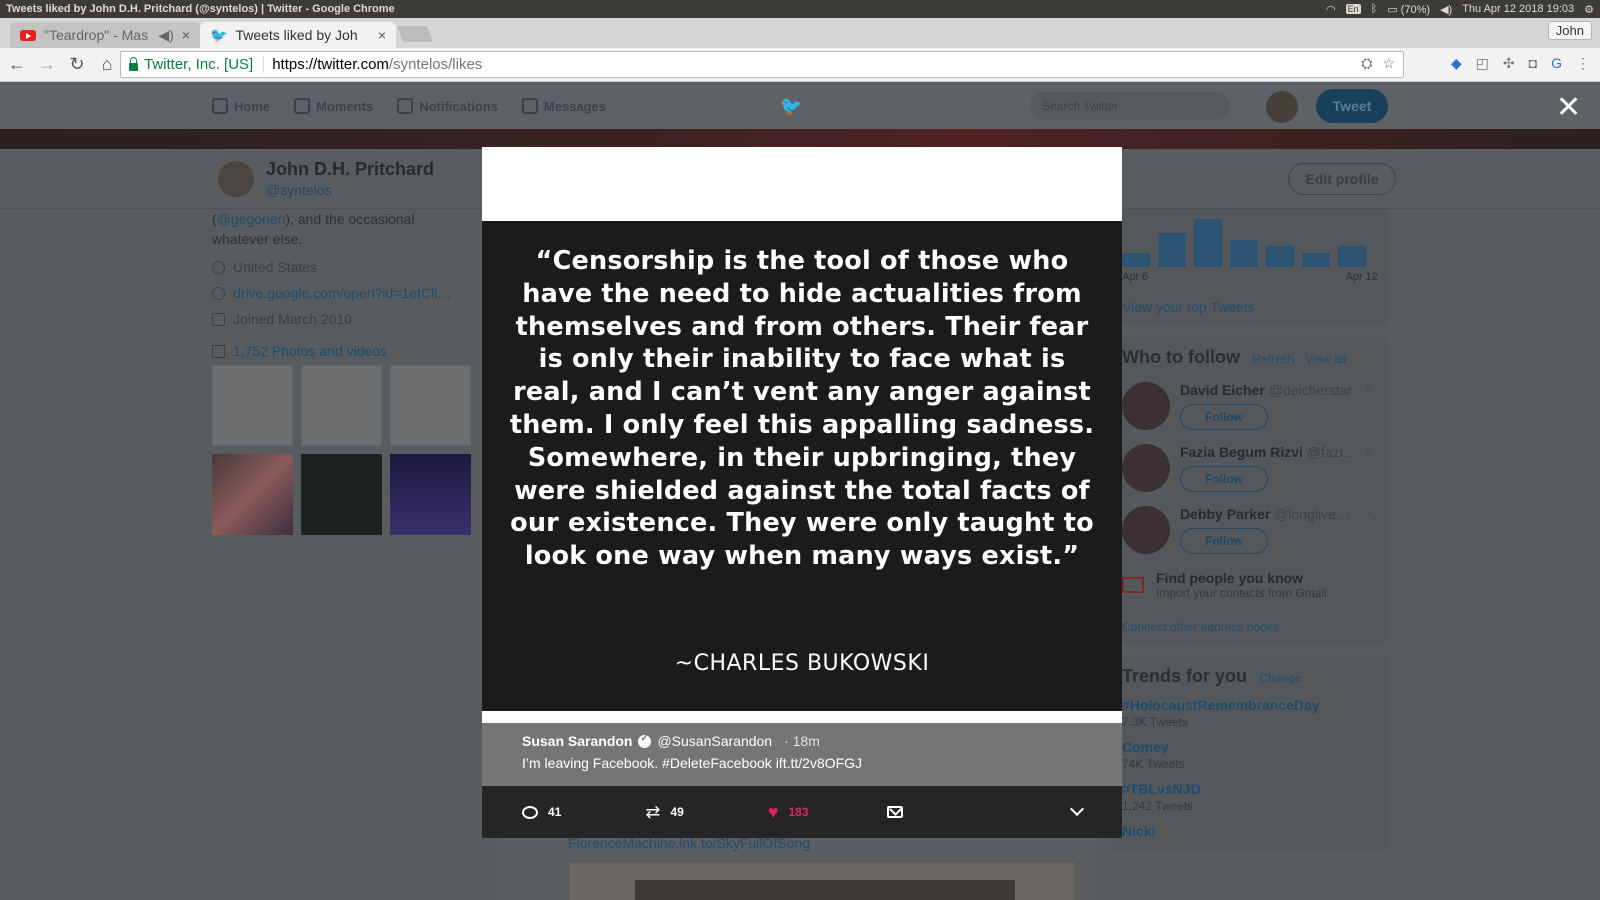  Describe the element at coordinates (1518, 9) in the screenshot. I see `clock: Thu Apr 12 2018 19:03` at that location.